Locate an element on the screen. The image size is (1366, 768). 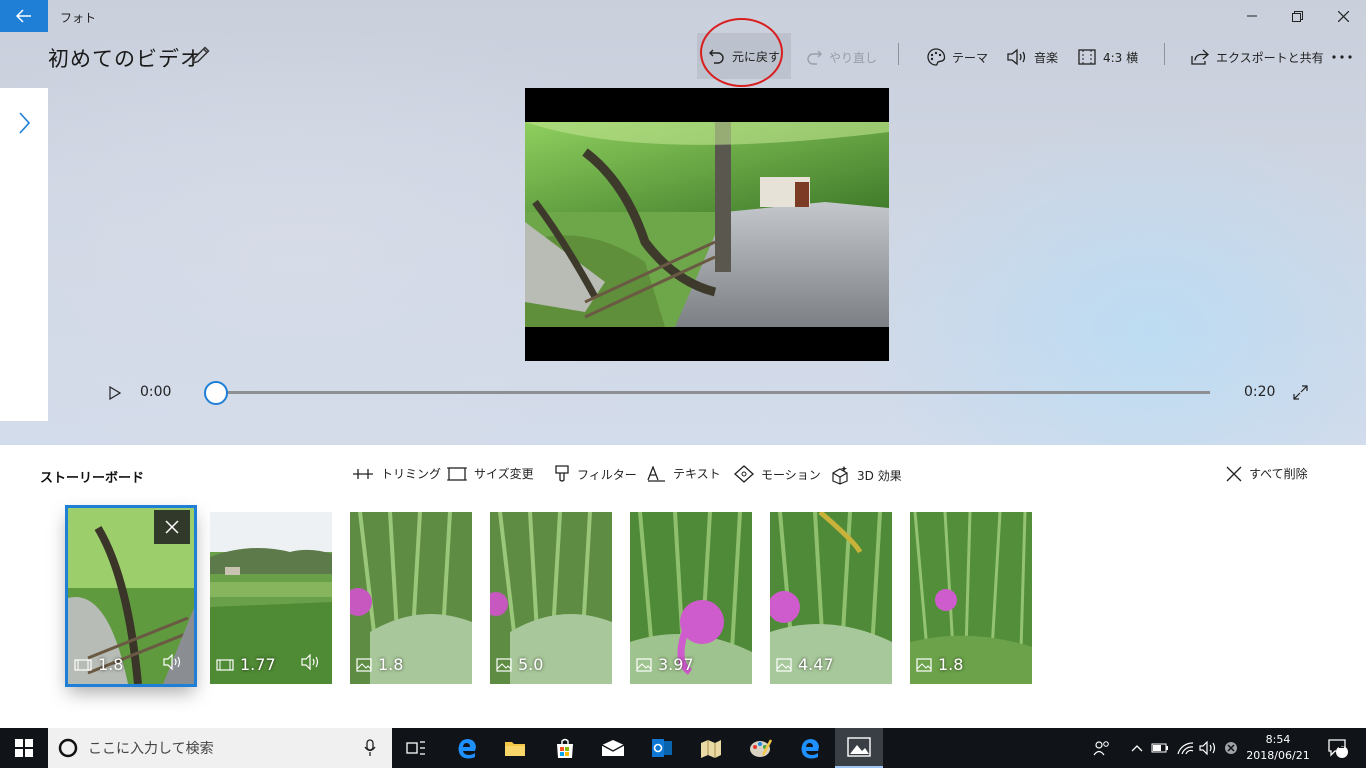
redo-button: やり直し is located at coordinates (841, 57).